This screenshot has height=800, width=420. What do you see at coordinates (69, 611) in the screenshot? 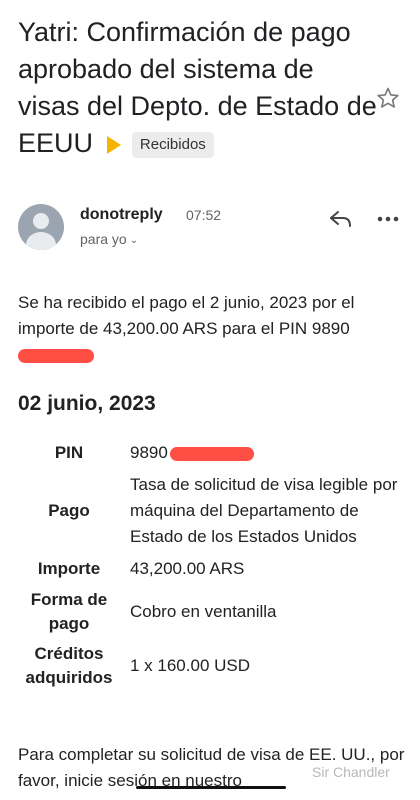
I see `detail-key: Forma de pago` at bounding box center [69, 611].